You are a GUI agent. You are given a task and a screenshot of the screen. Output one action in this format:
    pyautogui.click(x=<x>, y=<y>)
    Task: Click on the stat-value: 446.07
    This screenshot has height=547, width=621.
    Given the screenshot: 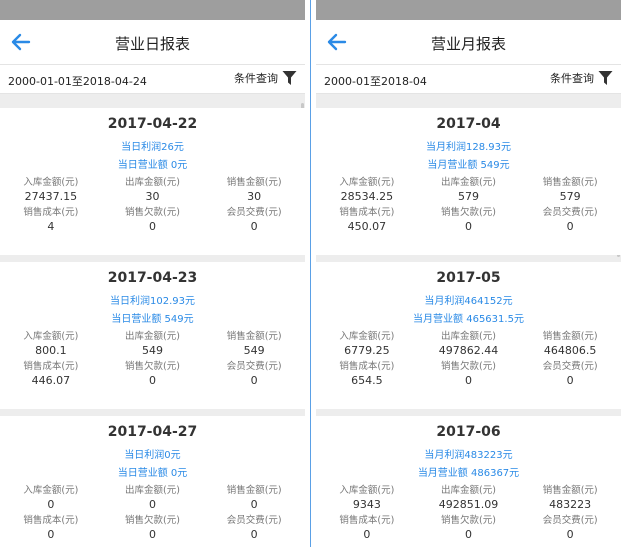 What is the action you would take?
    pyautogui.click(x=51, y=380)
    